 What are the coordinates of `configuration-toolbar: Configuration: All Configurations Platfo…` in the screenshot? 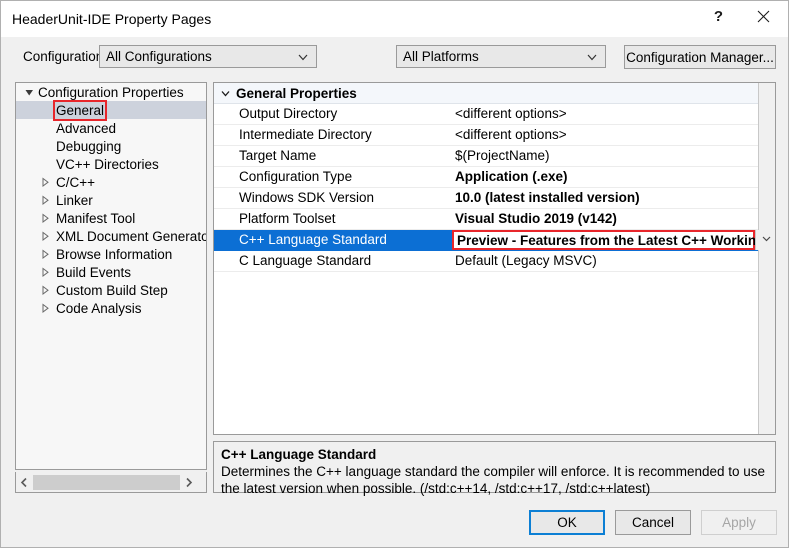 It's located at (394, 57).